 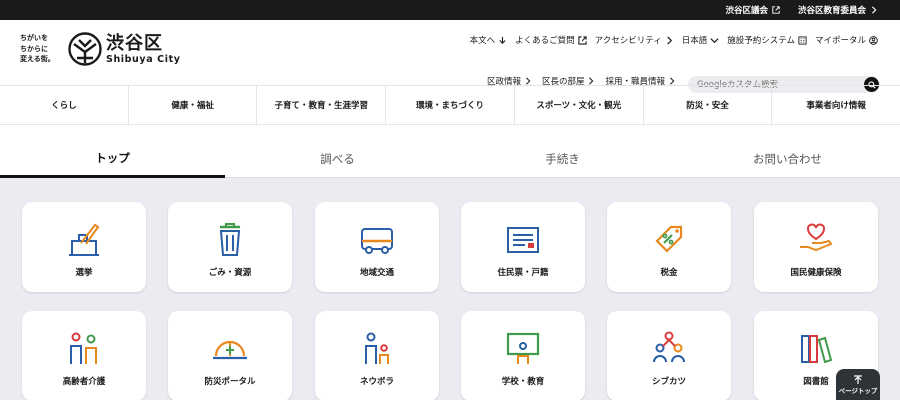 I want to click on tab-label: トップ, so click(x=112, y=157).